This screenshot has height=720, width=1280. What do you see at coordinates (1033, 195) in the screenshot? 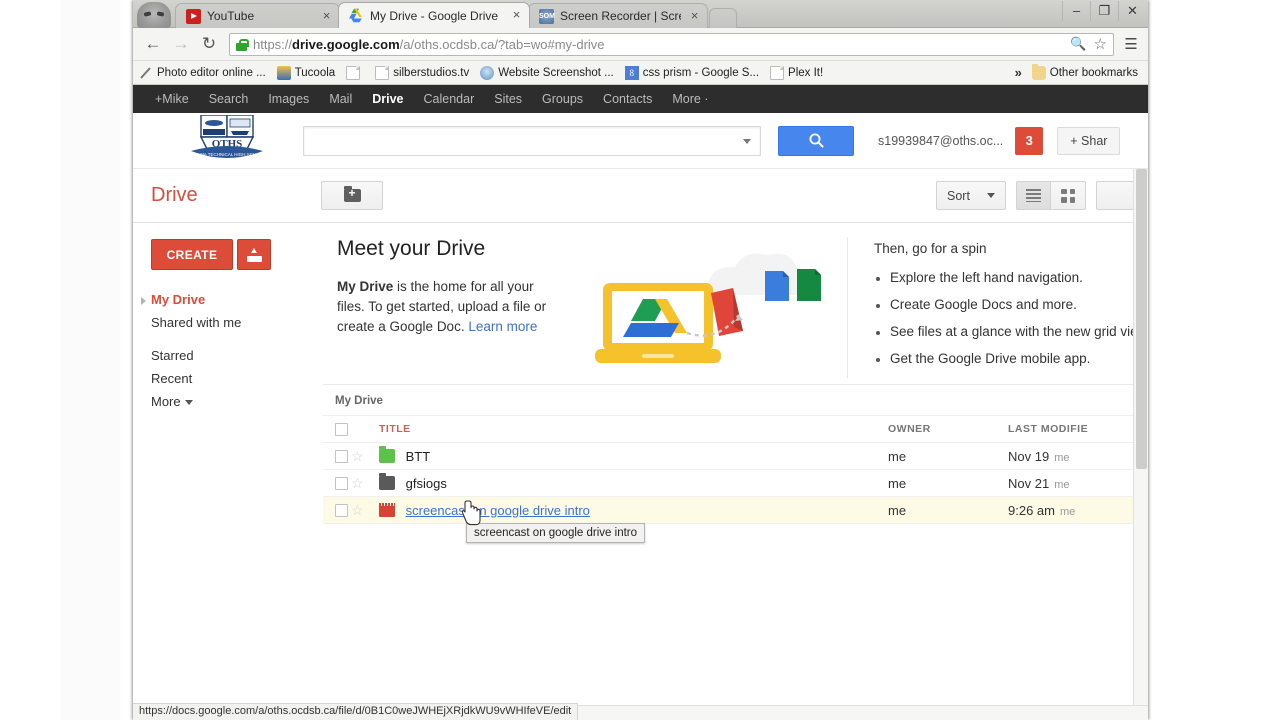
I see `list-view-button` at bounding box center [1033, 195].